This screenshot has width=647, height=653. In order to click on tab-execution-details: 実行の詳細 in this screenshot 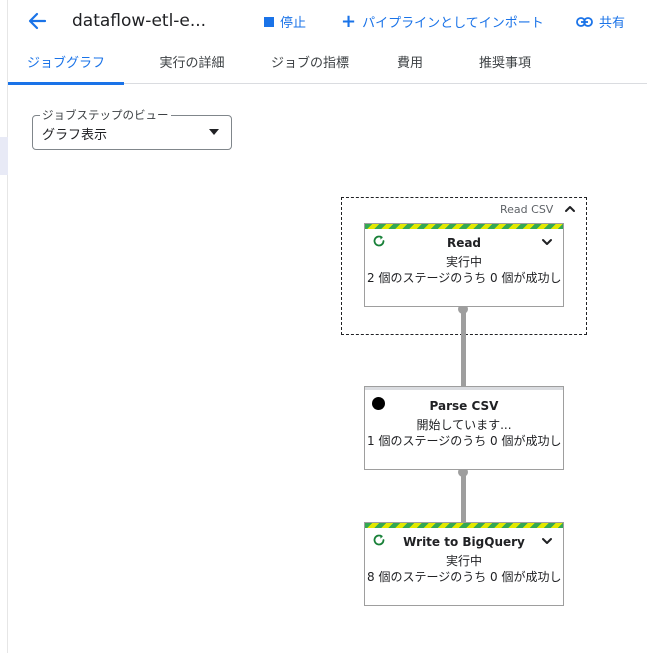, I will do `click(192, 64)`.